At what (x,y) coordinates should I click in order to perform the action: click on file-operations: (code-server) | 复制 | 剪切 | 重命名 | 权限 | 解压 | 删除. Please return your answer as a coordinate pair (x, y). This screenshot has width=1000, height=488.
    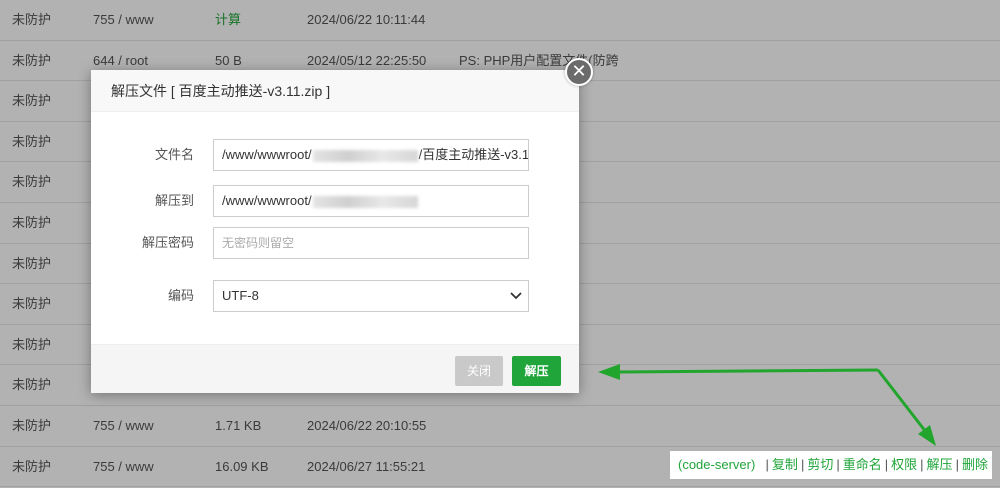
    Looking at the image, I should click on (831, 465).